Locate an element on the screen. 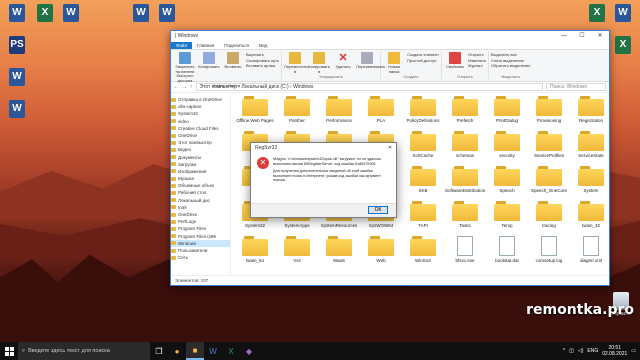  tab-share: Поделиться is located at coordinates (236, 45).